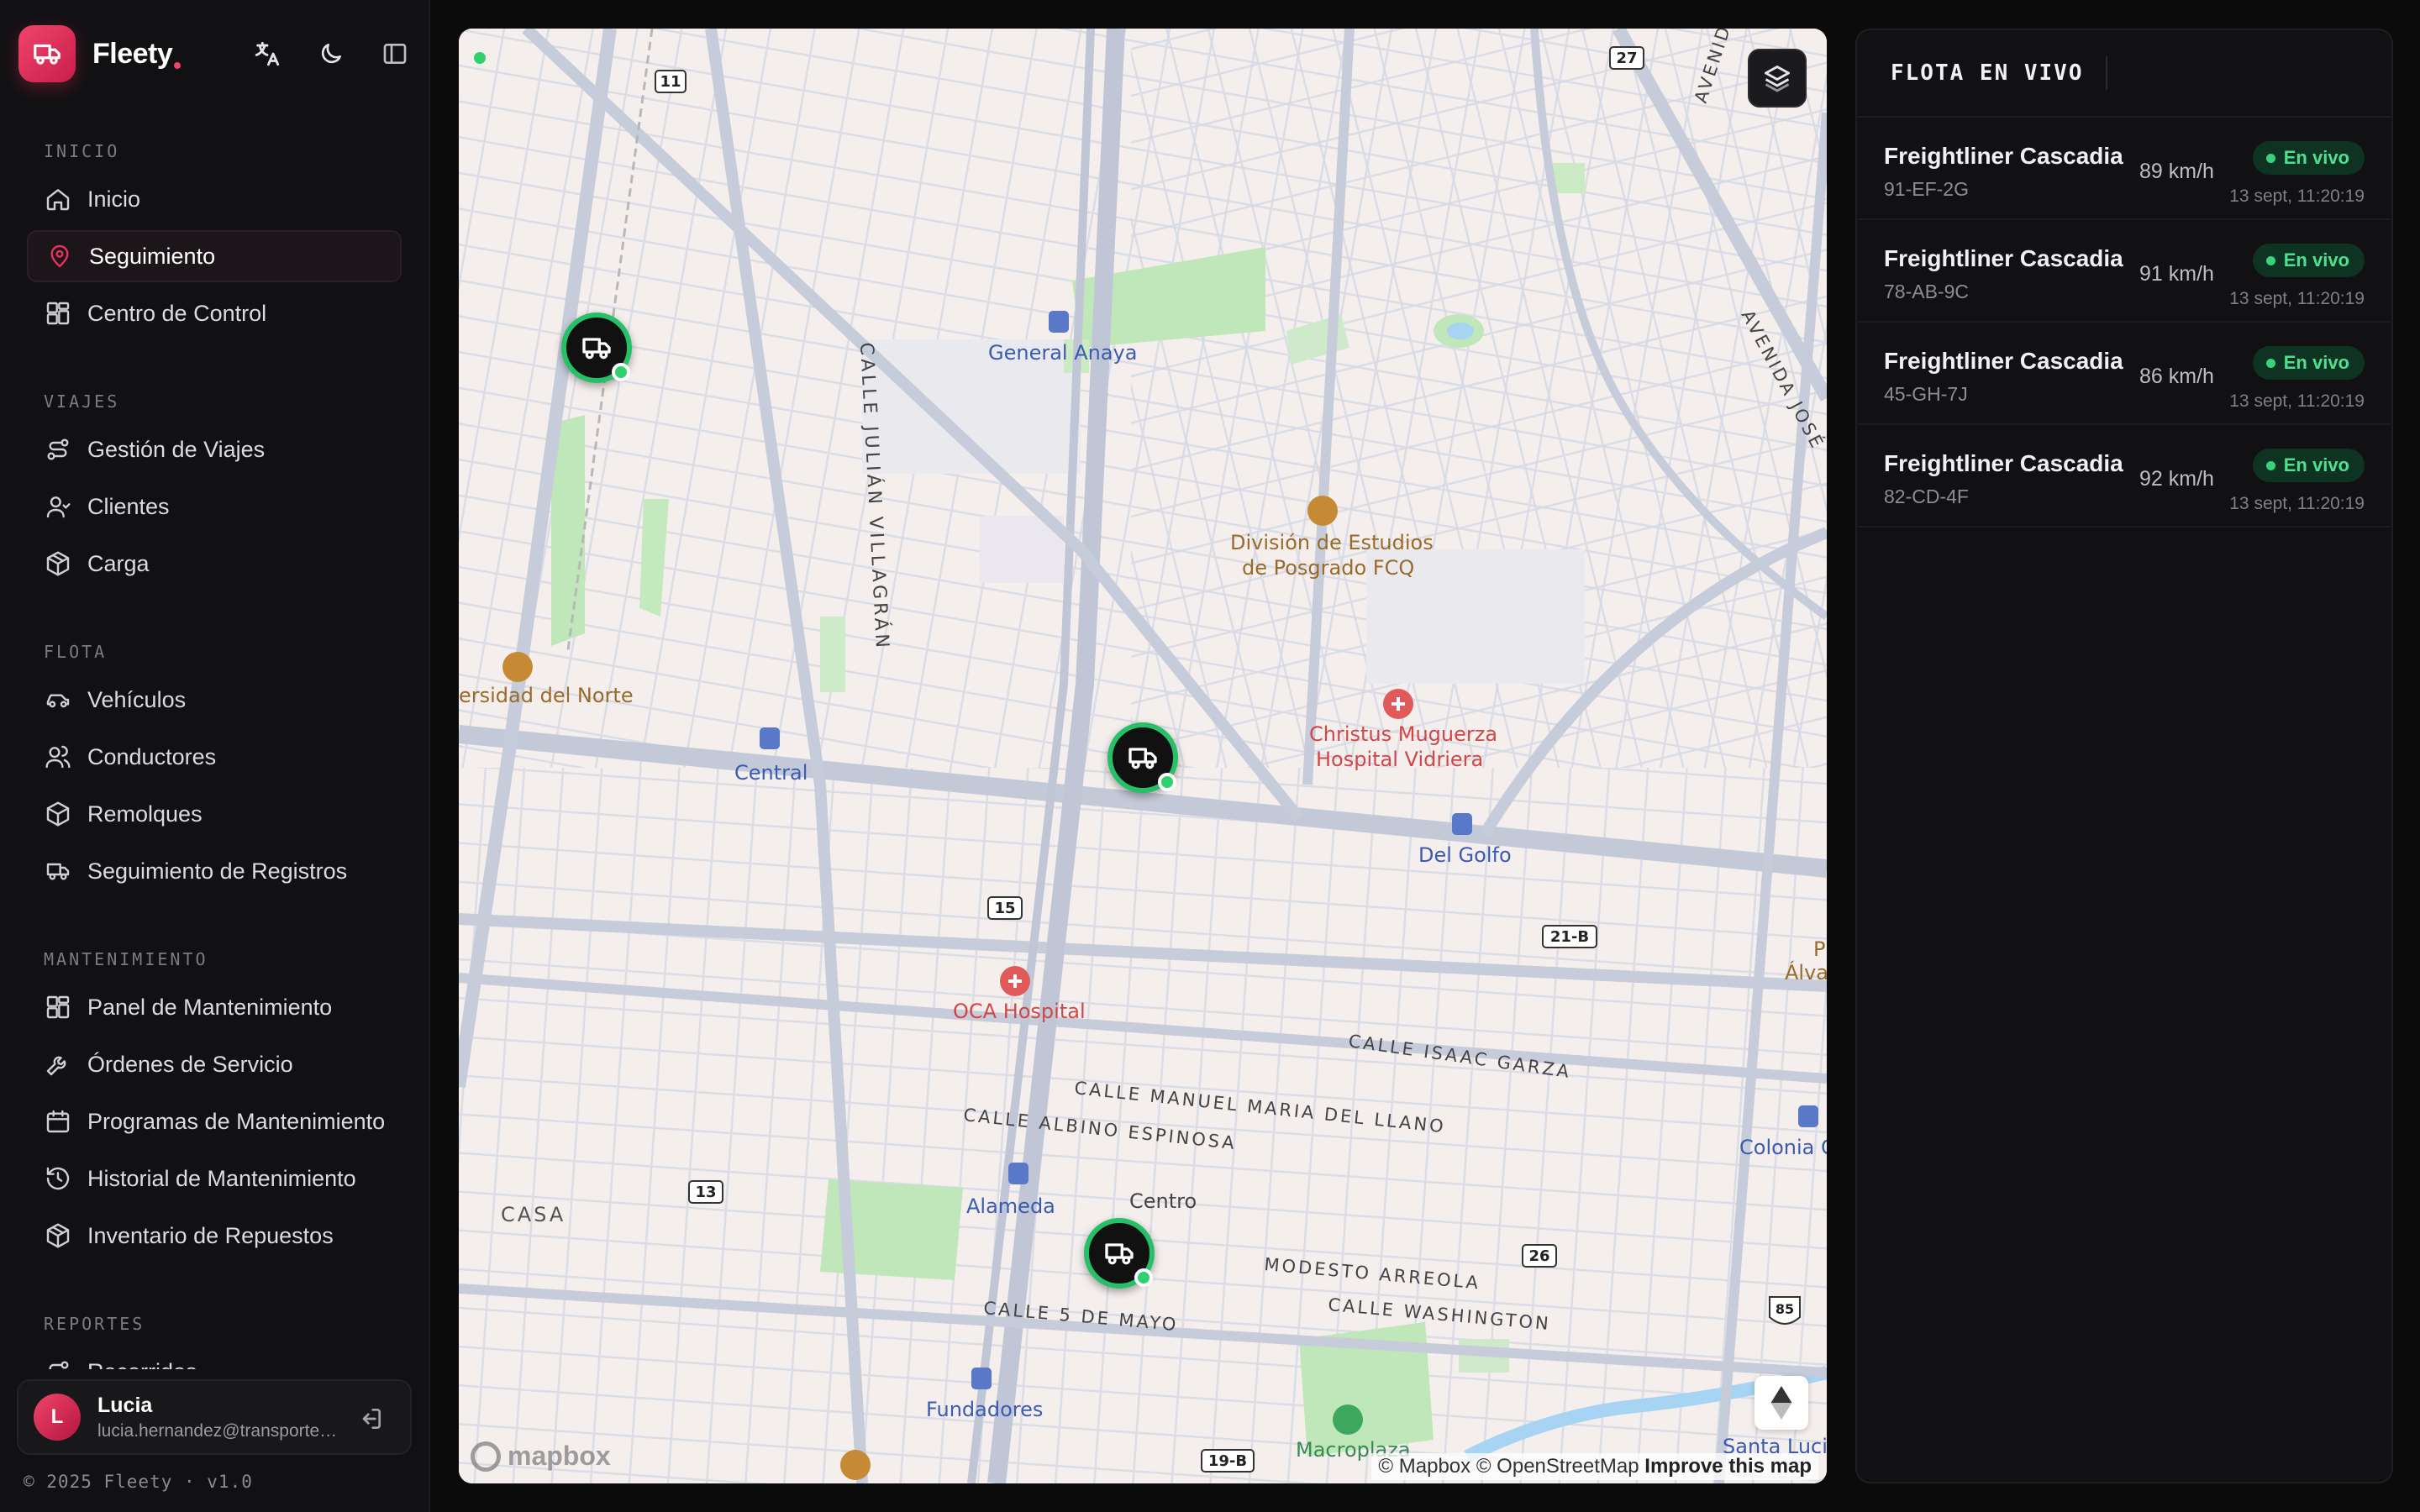  I want to click on vehicle-plate: 78-AB-9C, so click(1926, 291).